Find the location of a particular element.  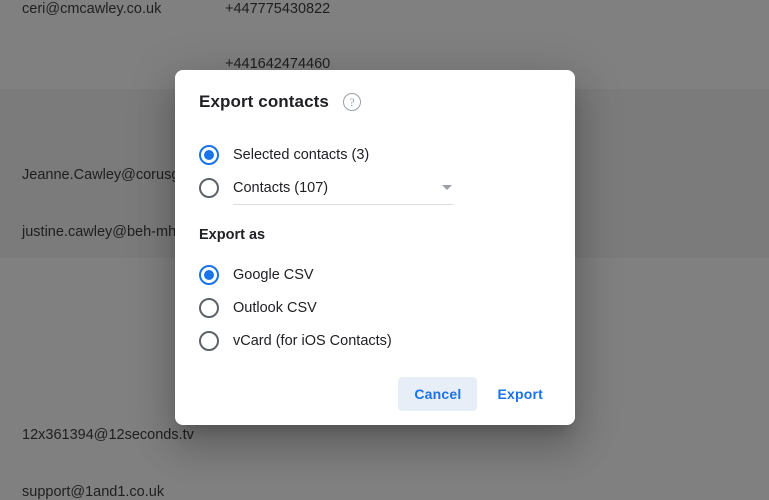

select-underline is located at coordinates (343, 204).